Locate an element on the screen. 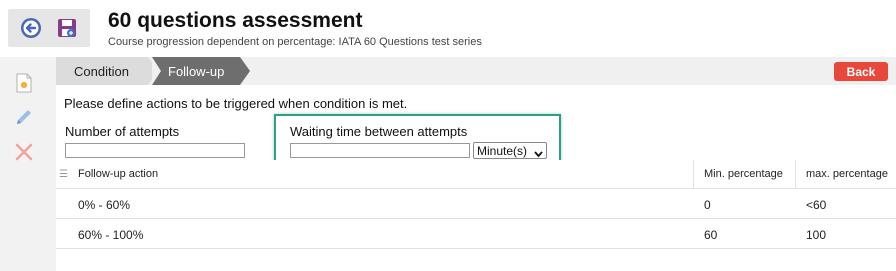 The height and width of the screenshot is (271, 896). time-unit-select: Minute(s) is located at coordinates (510, 150).